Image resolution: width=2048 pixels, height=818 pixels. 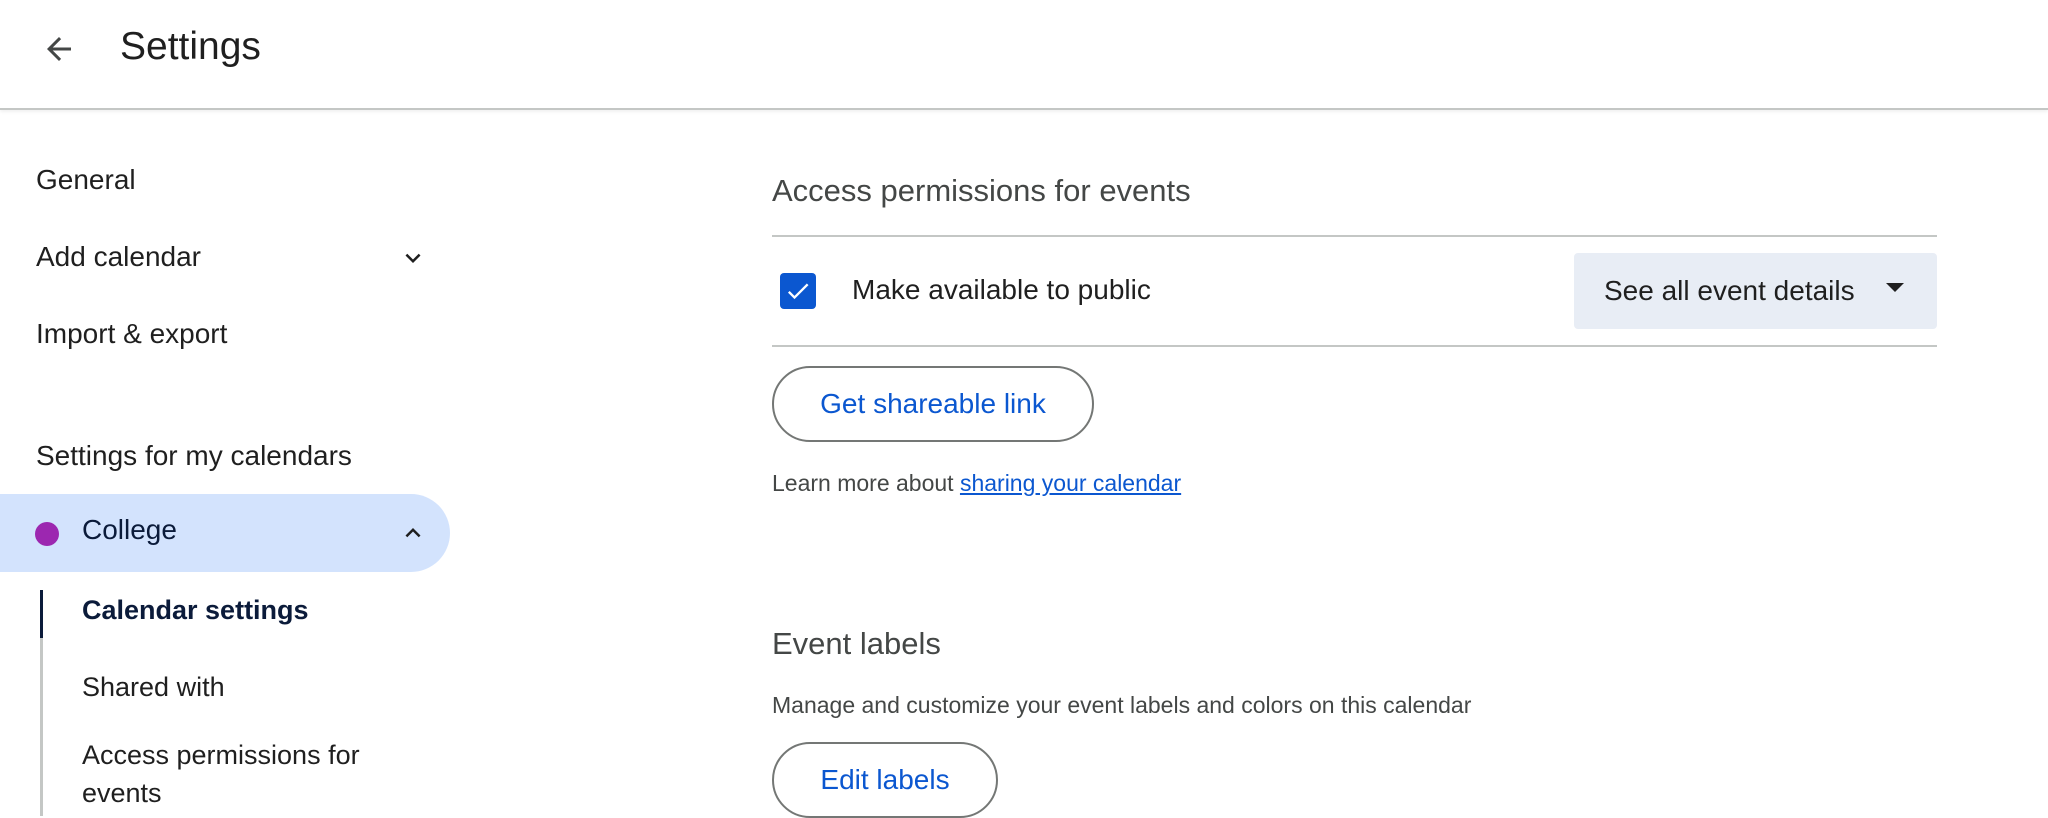 What do you see at coordinates (194, 455) in the screenshot?
I see `section-heading-my-calendars: Settings for my calendars` at bounding box center [194, 455].